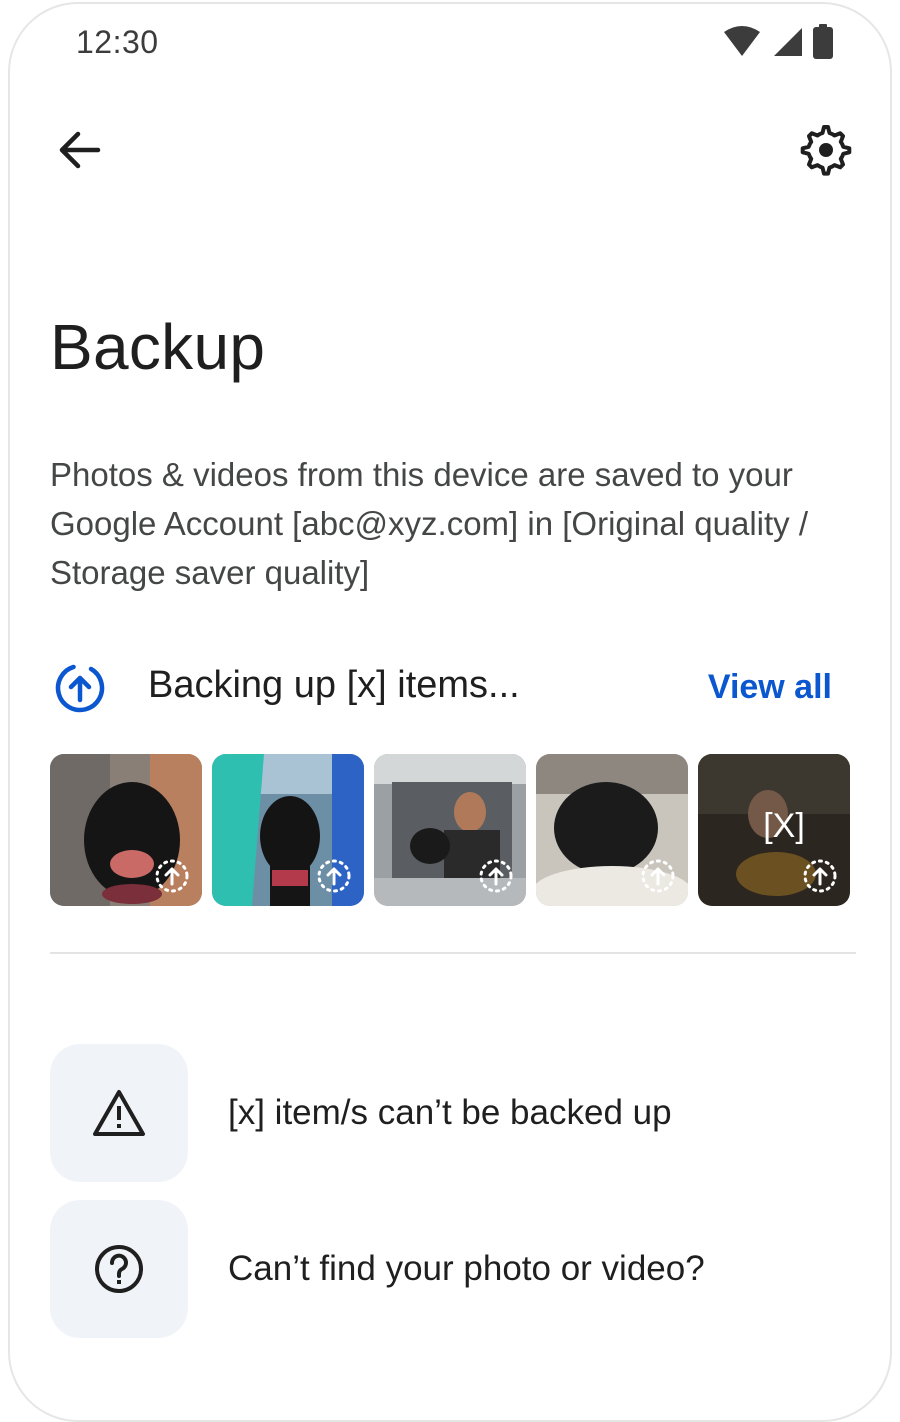 The height and width of the screenshot is (1422, 900). I want to click on back-button, so click(80, 150).